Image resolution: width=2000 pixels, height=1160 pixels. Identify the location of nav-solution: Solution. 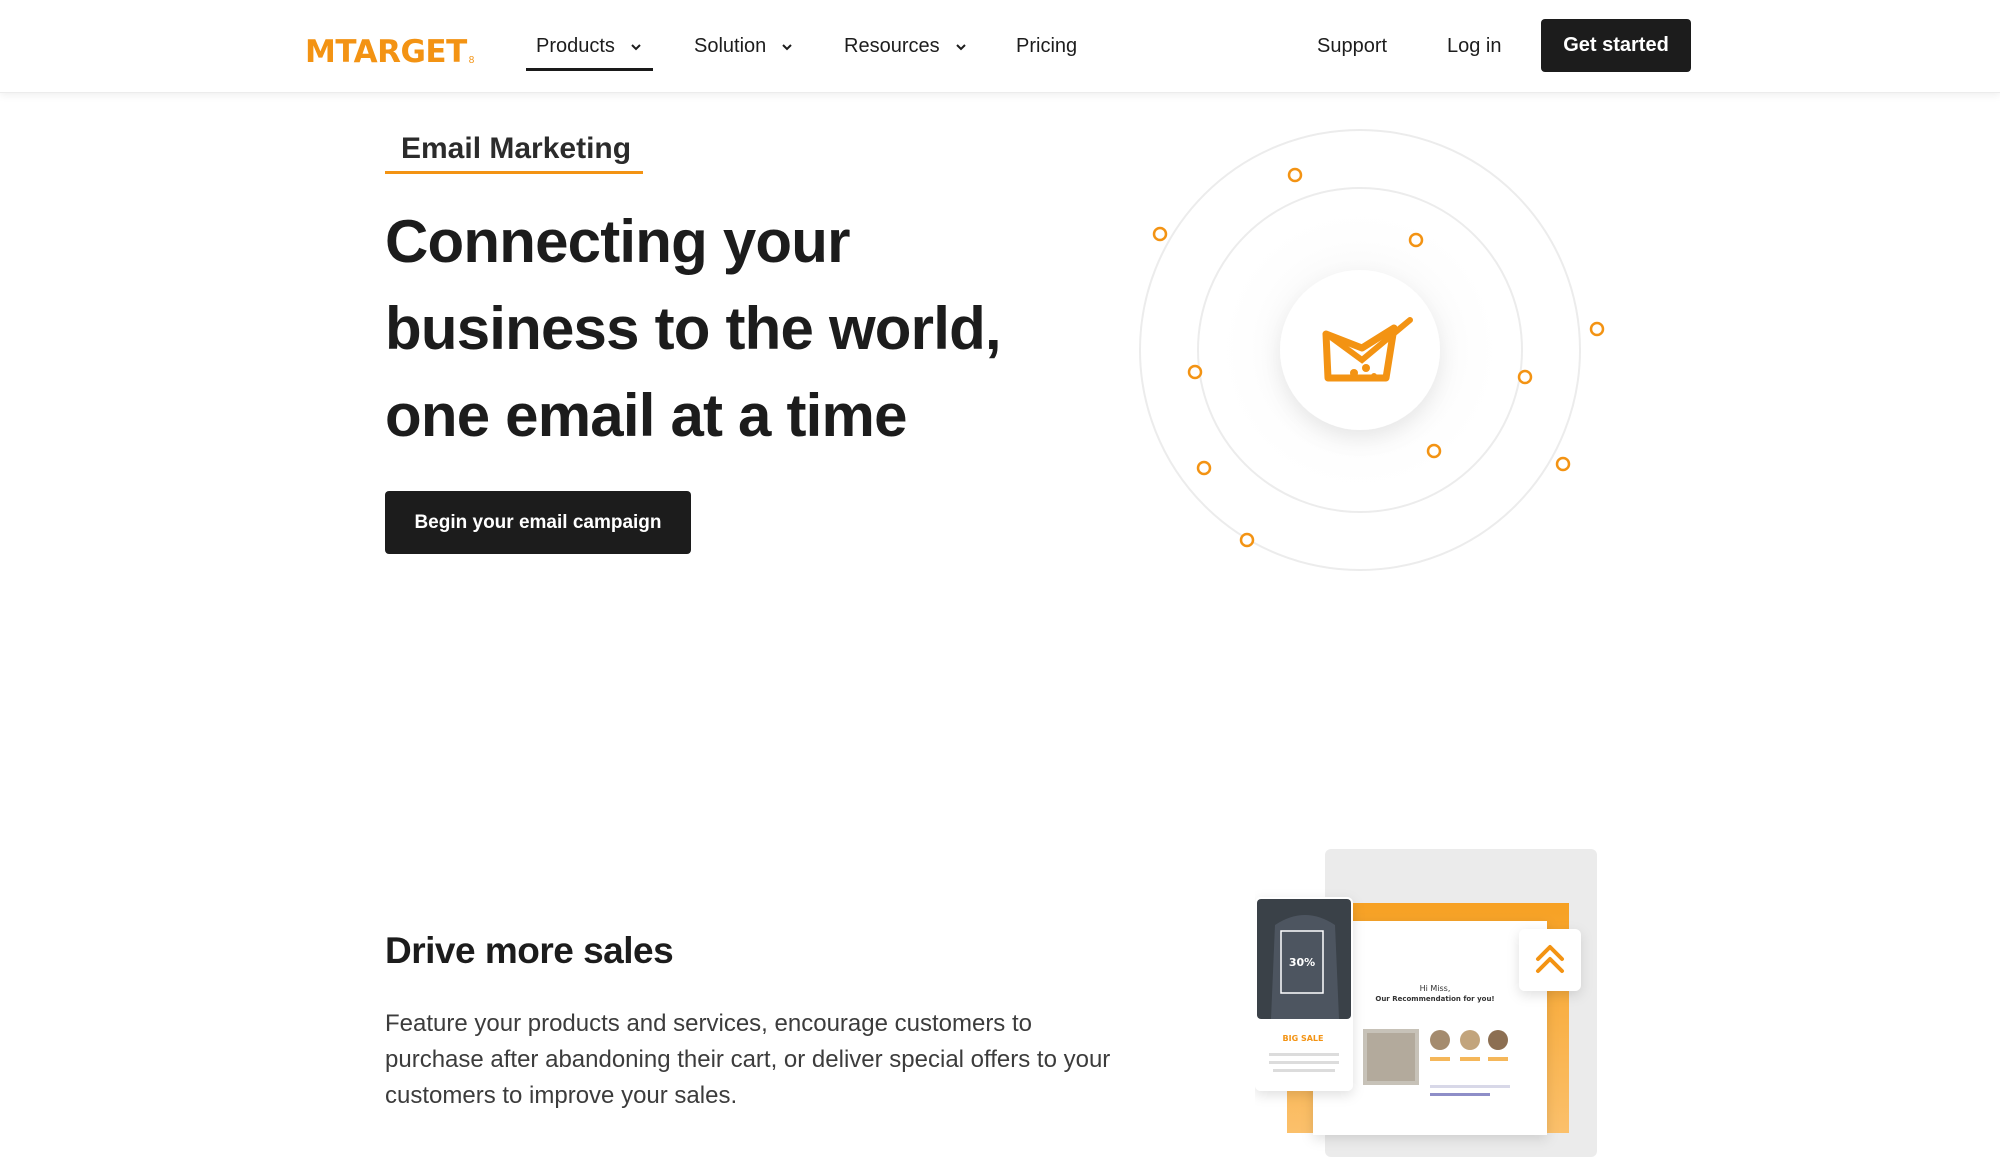
(744, 46).